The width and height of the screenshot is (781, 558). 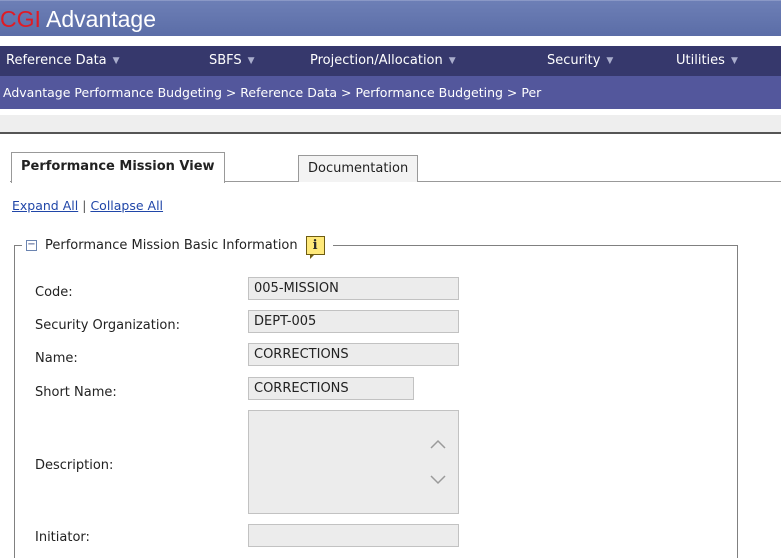 What do you see at coordinates (315, 247) in the screenshot?
I see `info-icon: i` at bounding box center [315, 247].